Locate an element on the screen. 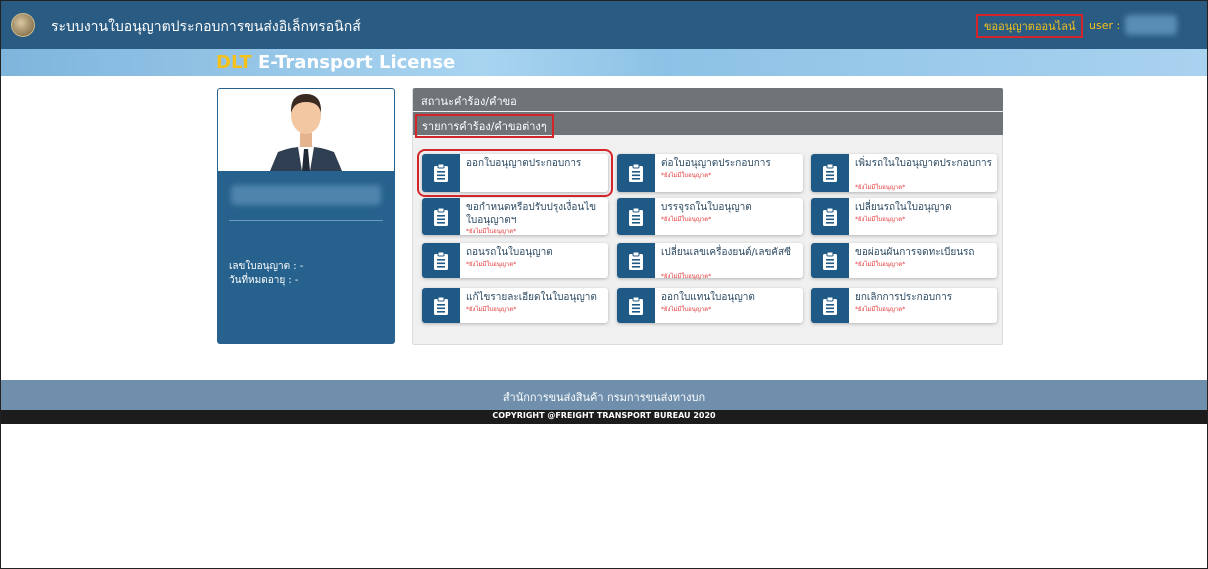 This screenshot has width=1208, height=569. license-number: เลขใบอนุญาต : - is located at coordinates (266, 266).